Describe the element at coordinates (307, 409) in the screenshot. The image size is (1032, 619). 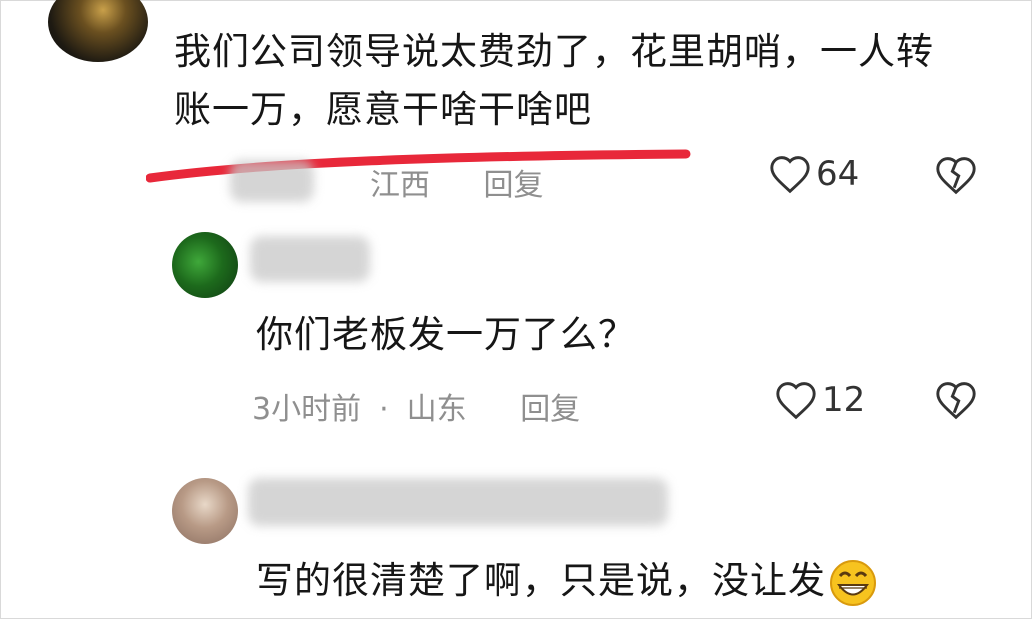
I see `comment-time: 3小时前` at that location.